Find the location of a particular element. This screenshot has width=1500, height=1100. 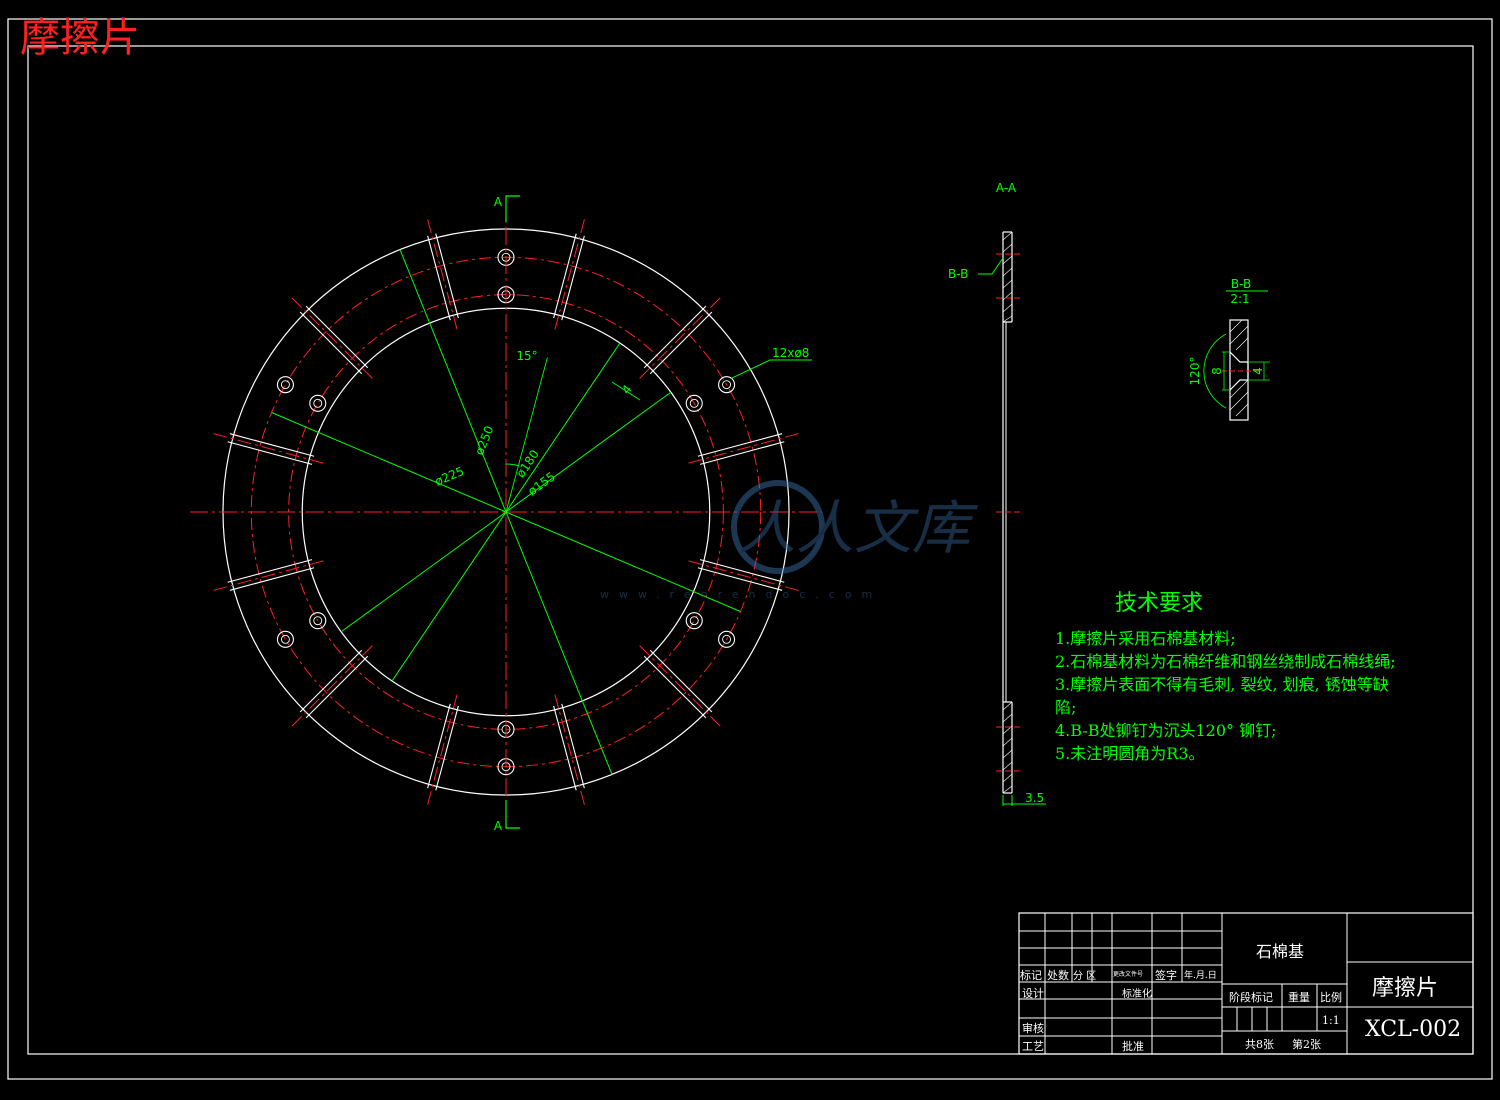

tb-sheet-no: 第2张 is located at coordinates (1306, 1044).